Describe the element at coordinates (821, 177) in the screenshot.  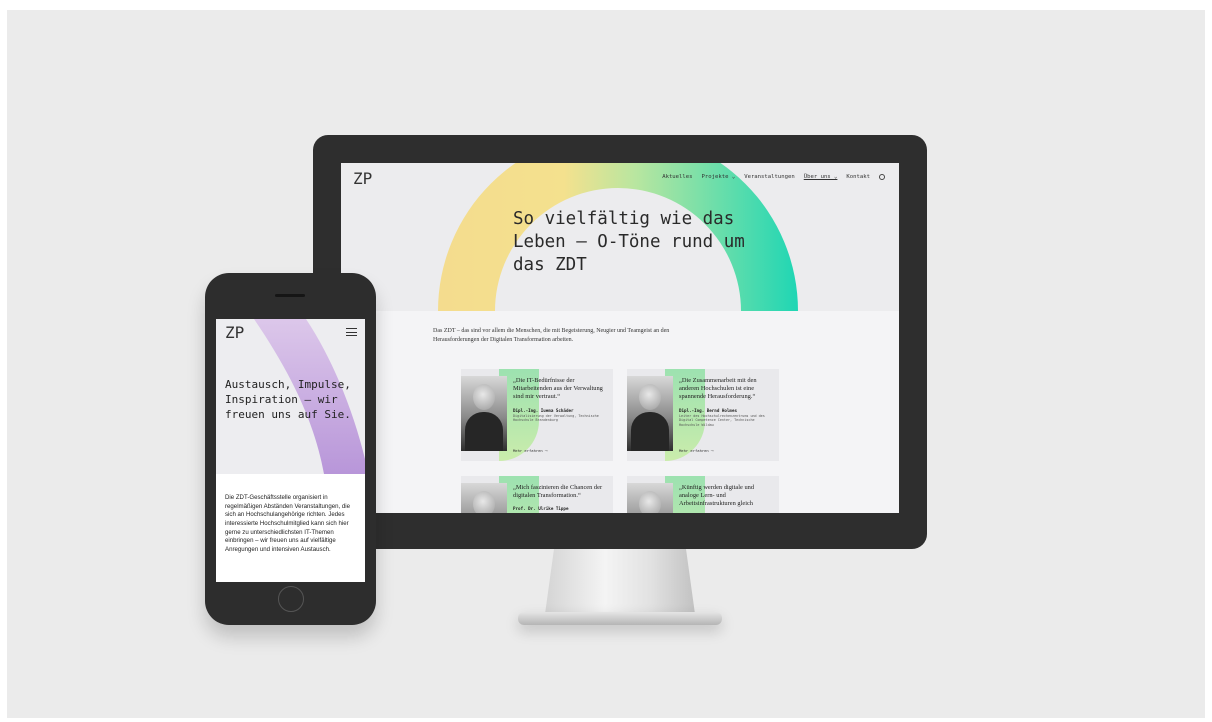
I see `nav-item-ueber-uns: Über uns ⌄` at that location.